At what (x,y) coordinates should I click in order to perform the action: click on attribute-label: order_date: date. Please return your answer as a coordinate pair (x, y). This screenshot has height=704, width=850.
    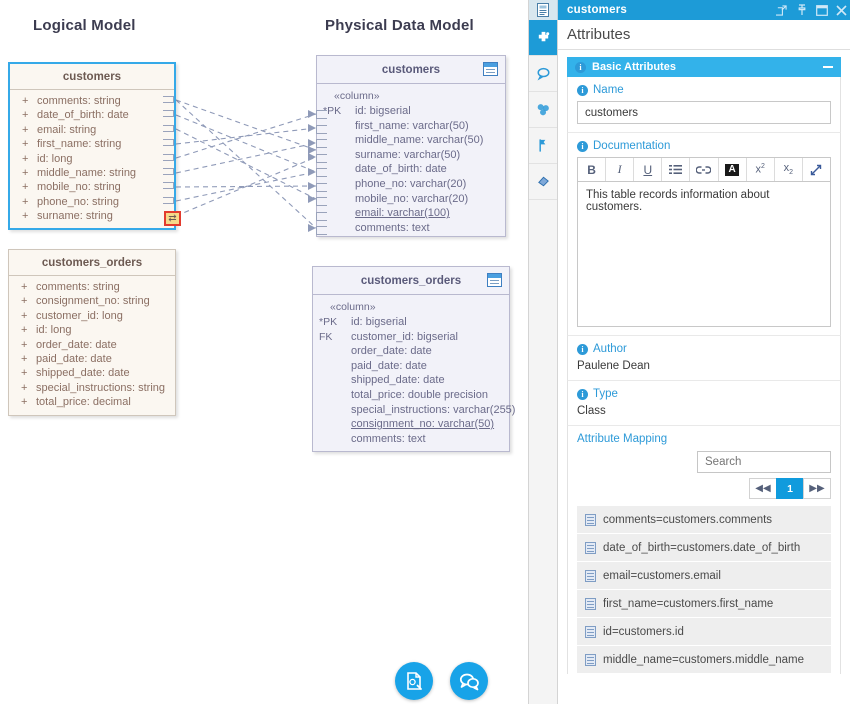
    Looking at the image, I should click on (76, 344).